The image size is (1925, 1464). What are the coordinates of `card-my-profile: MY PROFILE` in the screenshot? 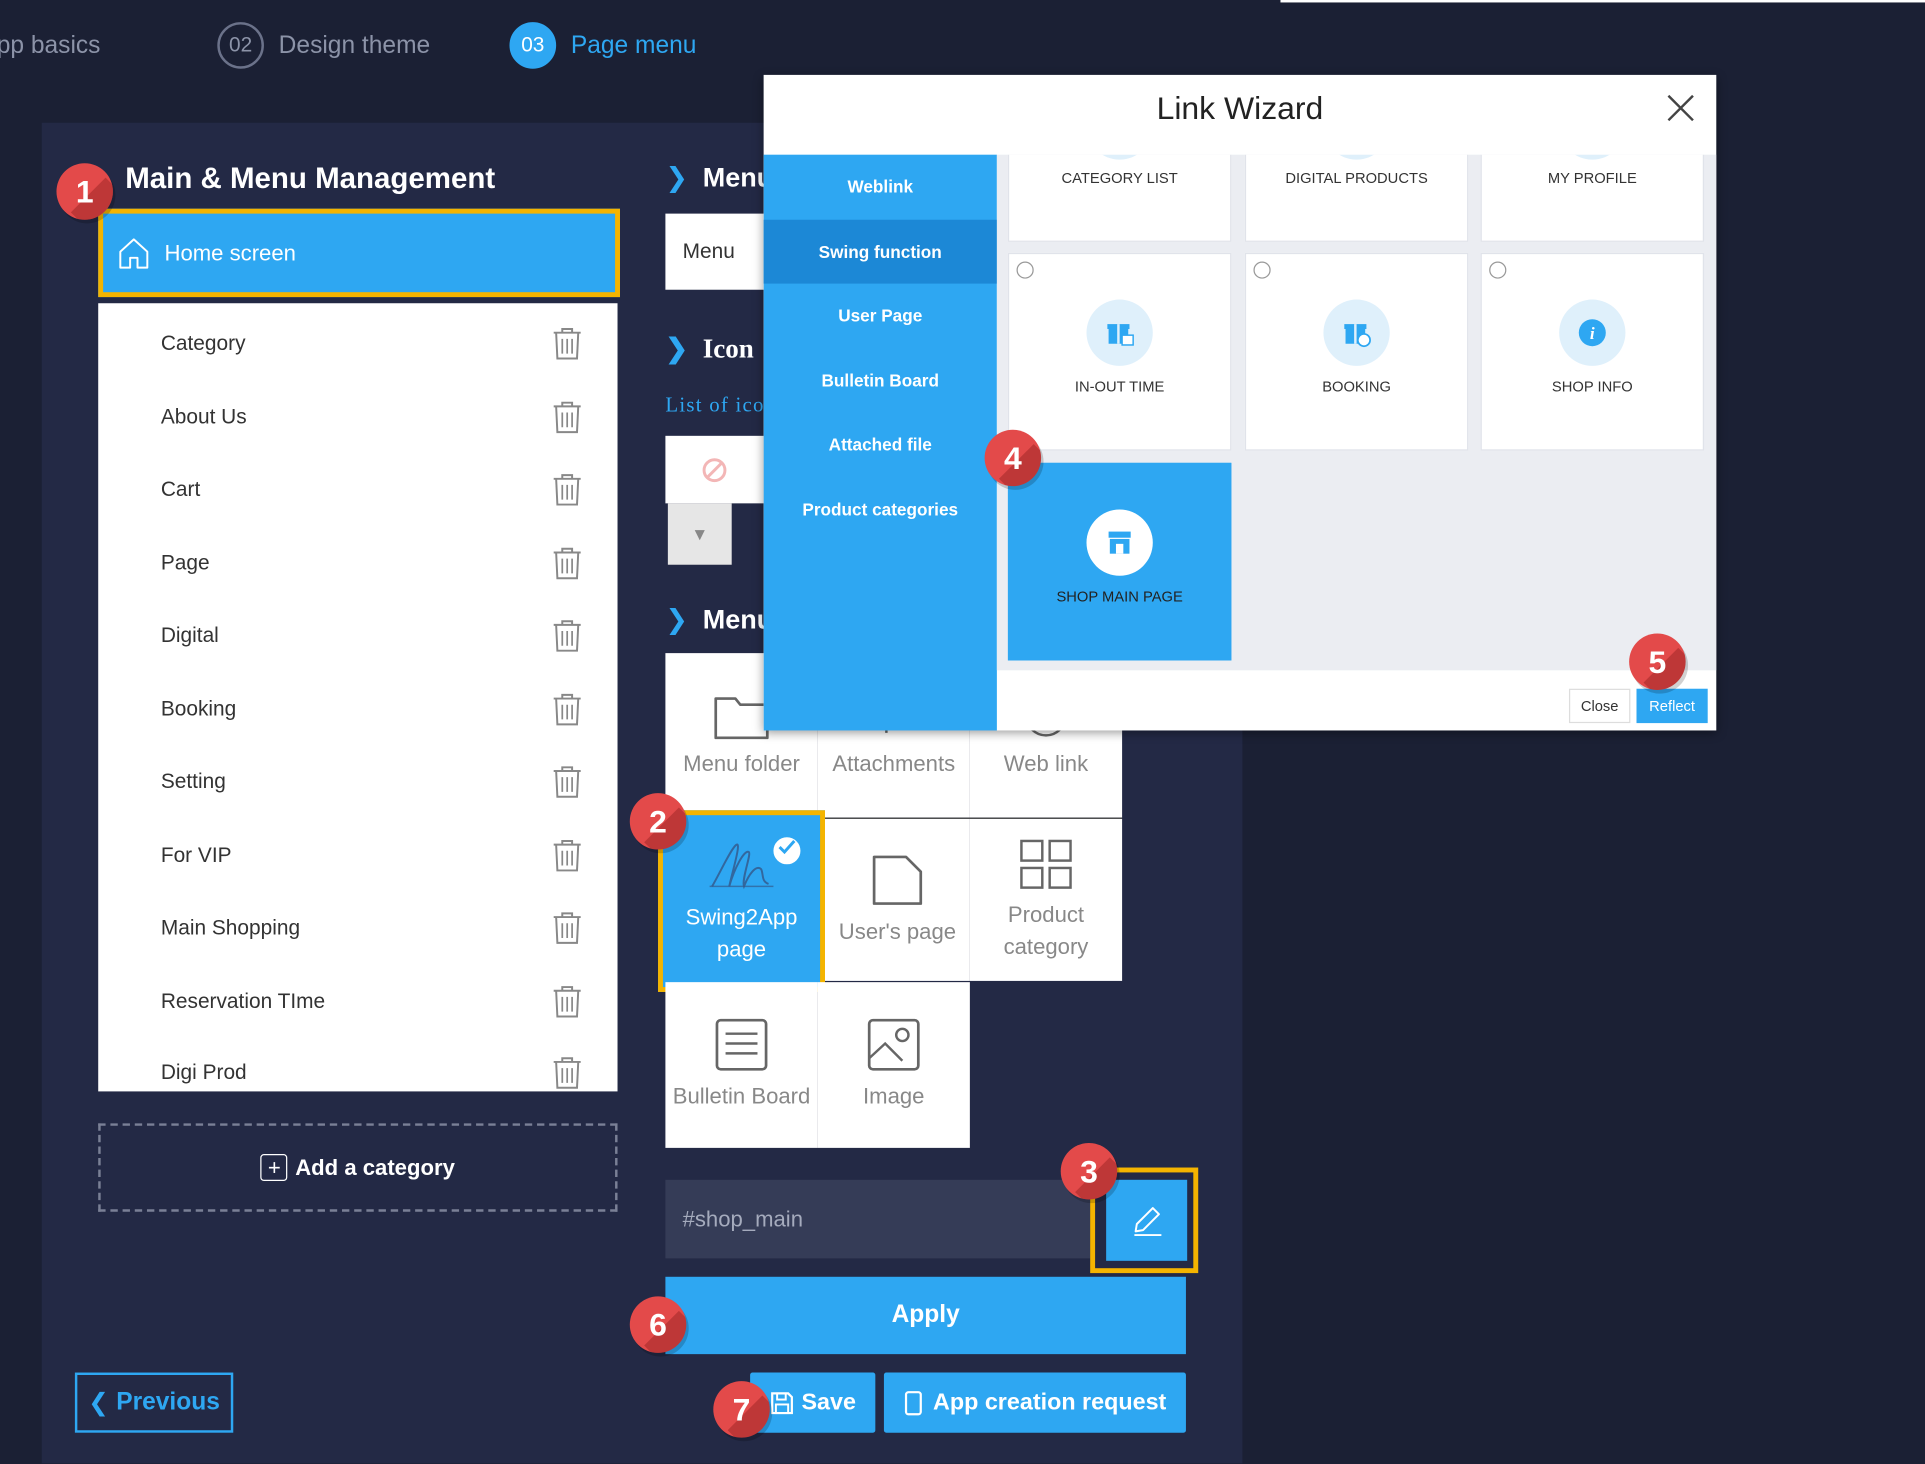 It's located at (1592, 198).